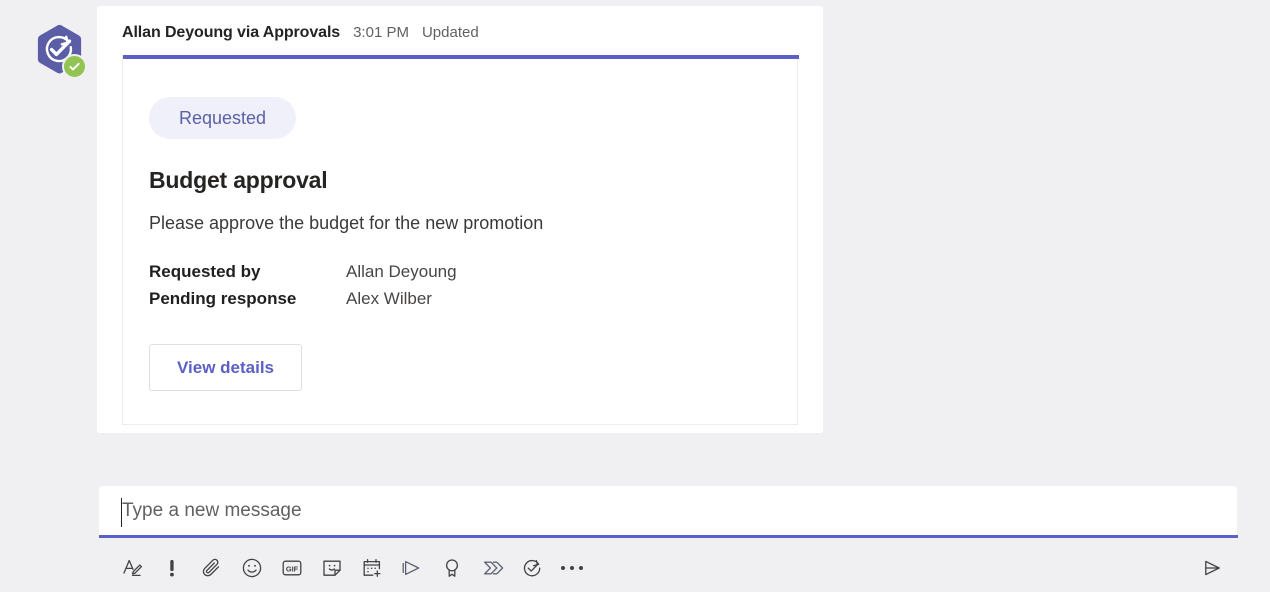 The height and width of the screenshot is (592, 1270). I want to click on message-status: Updated, so click(450, 32).